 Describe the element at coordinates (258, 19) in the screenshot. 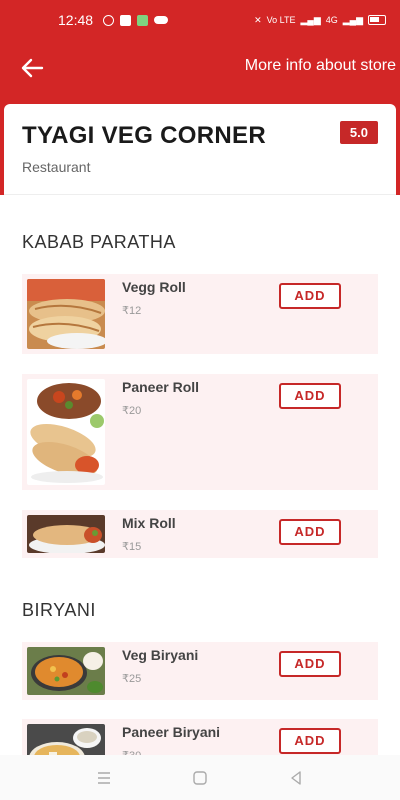

I see `mute-icon: ✕` at that location.